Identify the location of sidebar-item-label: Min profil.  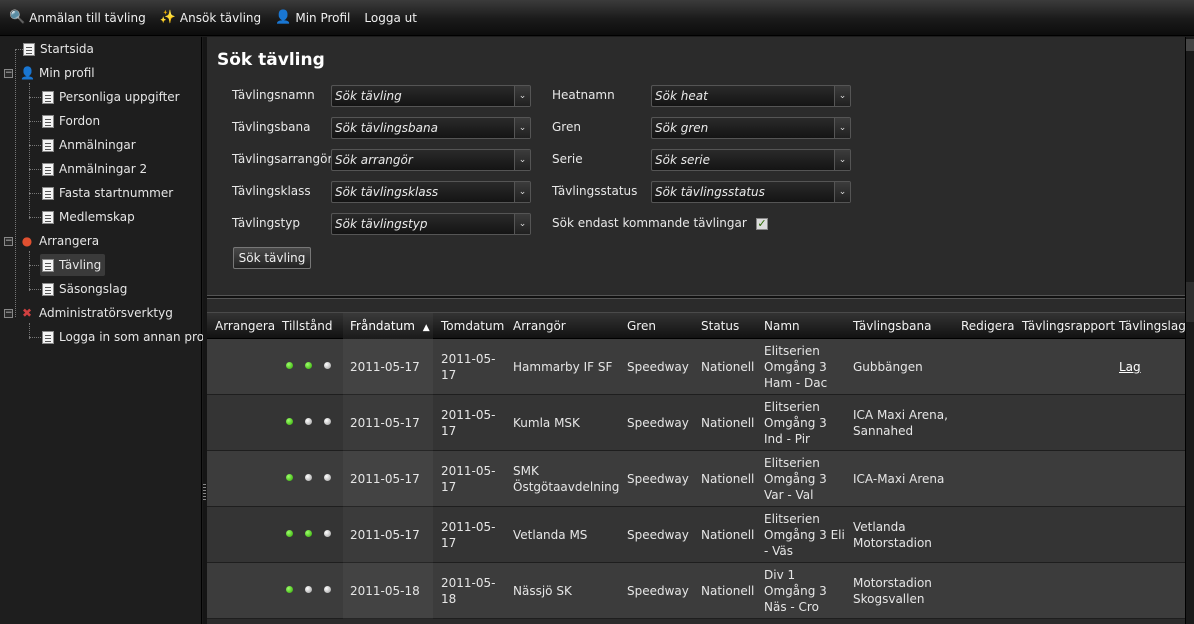
(67, 73).